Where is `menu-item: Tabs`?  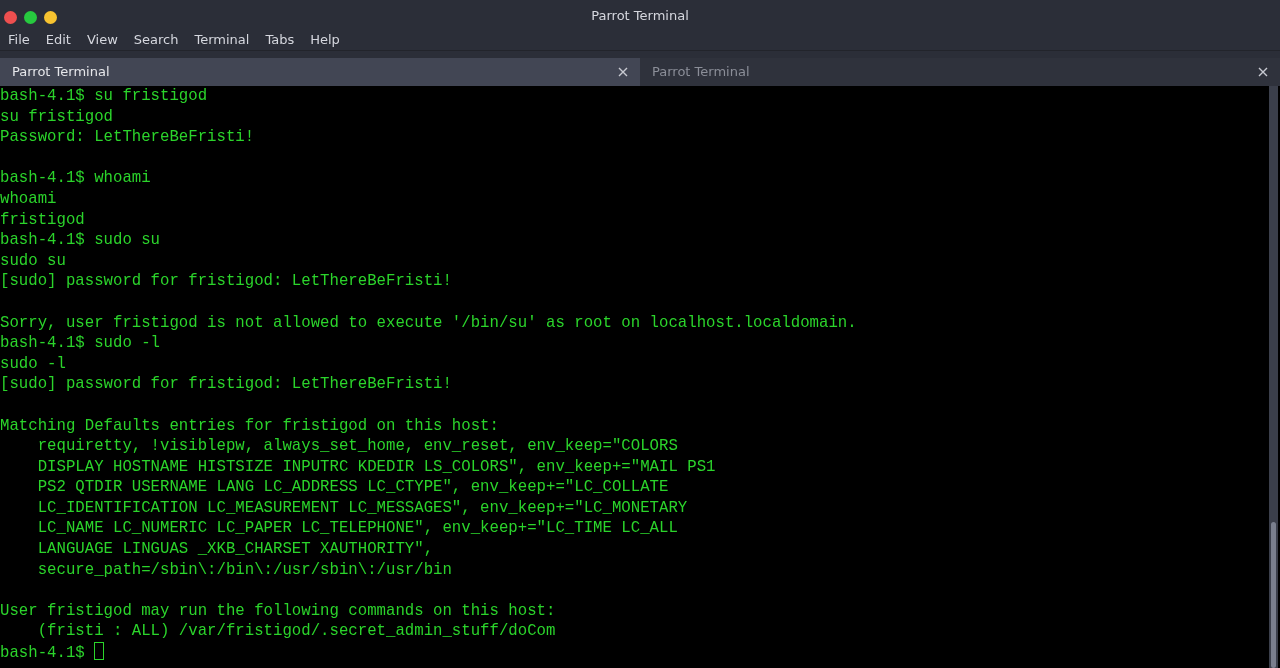 menu-item: Tabs is located at coordinates (288, 39).